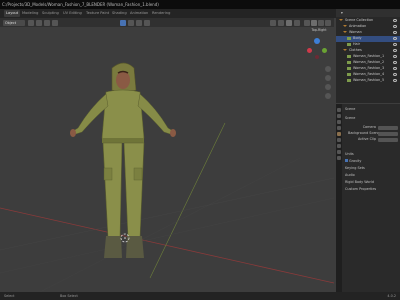 The image size is (400, 300). Describe the element at coordinates (339, 122) in the screenshot. I see `output-tab-icon` at that location.